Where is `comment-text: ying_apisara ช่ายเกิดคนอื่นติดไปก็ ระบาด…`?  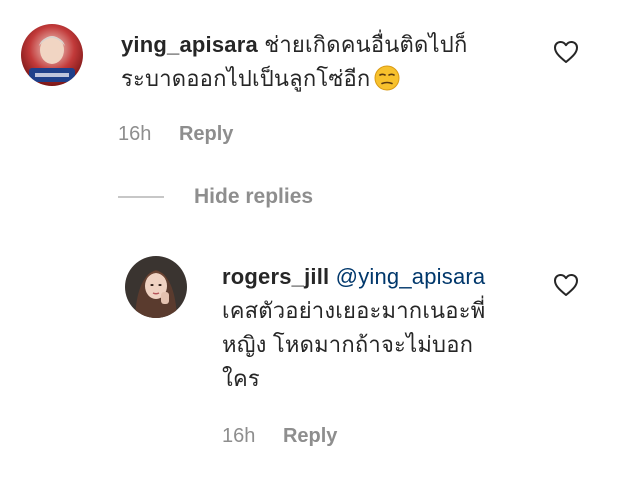 comment-text: ying_apisara ช่ายเกิดคนอื่นติดไปก็ ระบาด… is located at coordinates (294, 62).